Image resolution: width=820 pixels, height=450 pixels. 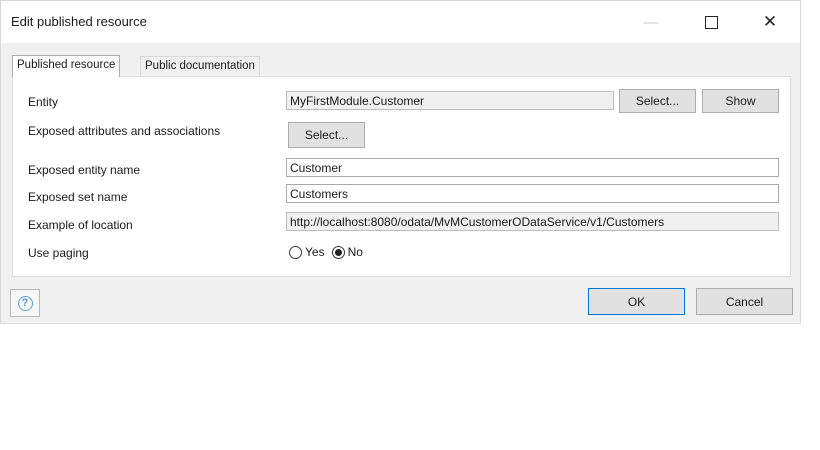 I want to click on title-bar: Edit published resource — ✕, so click(x=400, y=22).